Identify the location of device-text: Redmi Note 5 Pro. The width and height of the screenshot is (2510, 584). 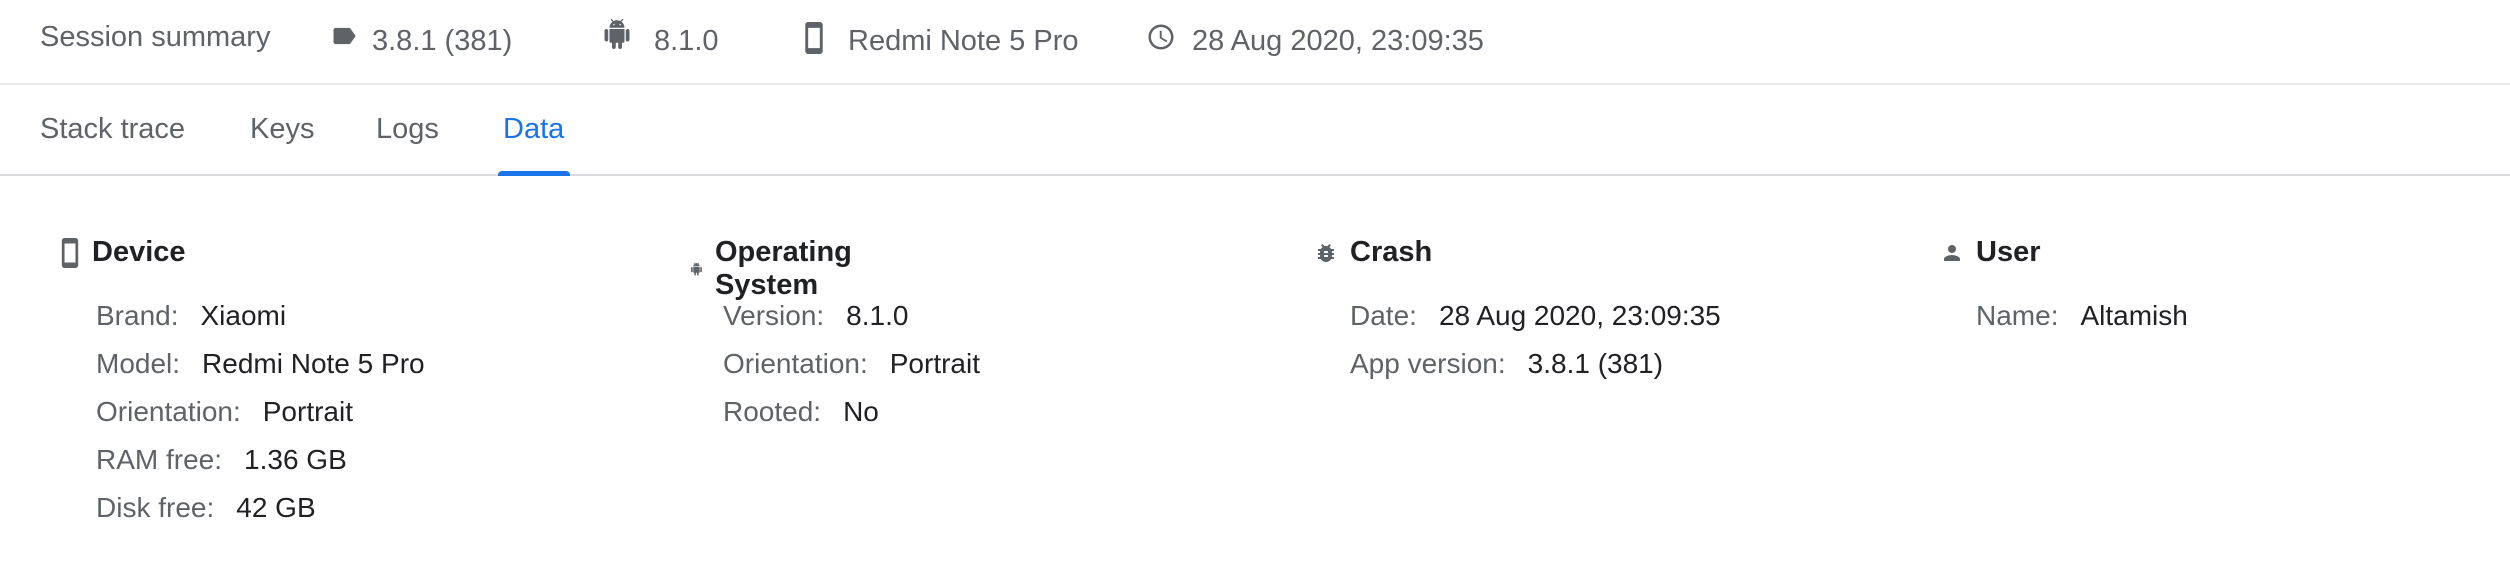
(963, 41).